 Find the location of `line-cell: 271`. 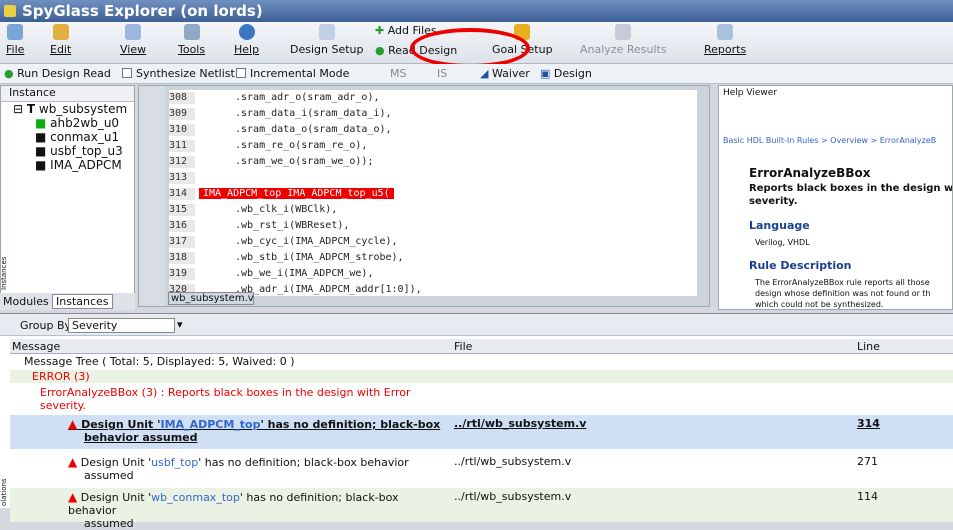

line-cell: 271 is located at coordinates (867, 461).